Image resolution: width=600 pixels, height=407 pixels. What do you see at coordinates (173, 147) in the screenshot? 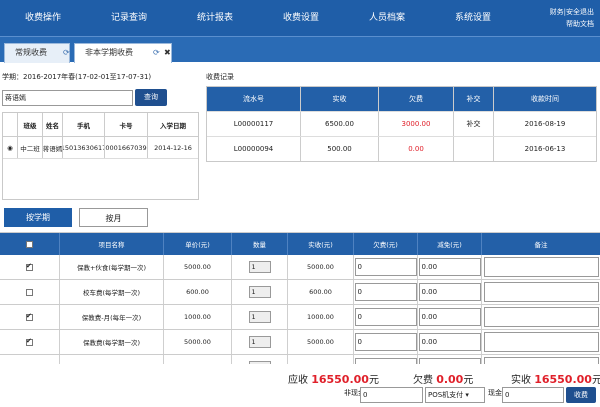
I see `cell-date: 2014-12-16` at bounding box center [173, 147].